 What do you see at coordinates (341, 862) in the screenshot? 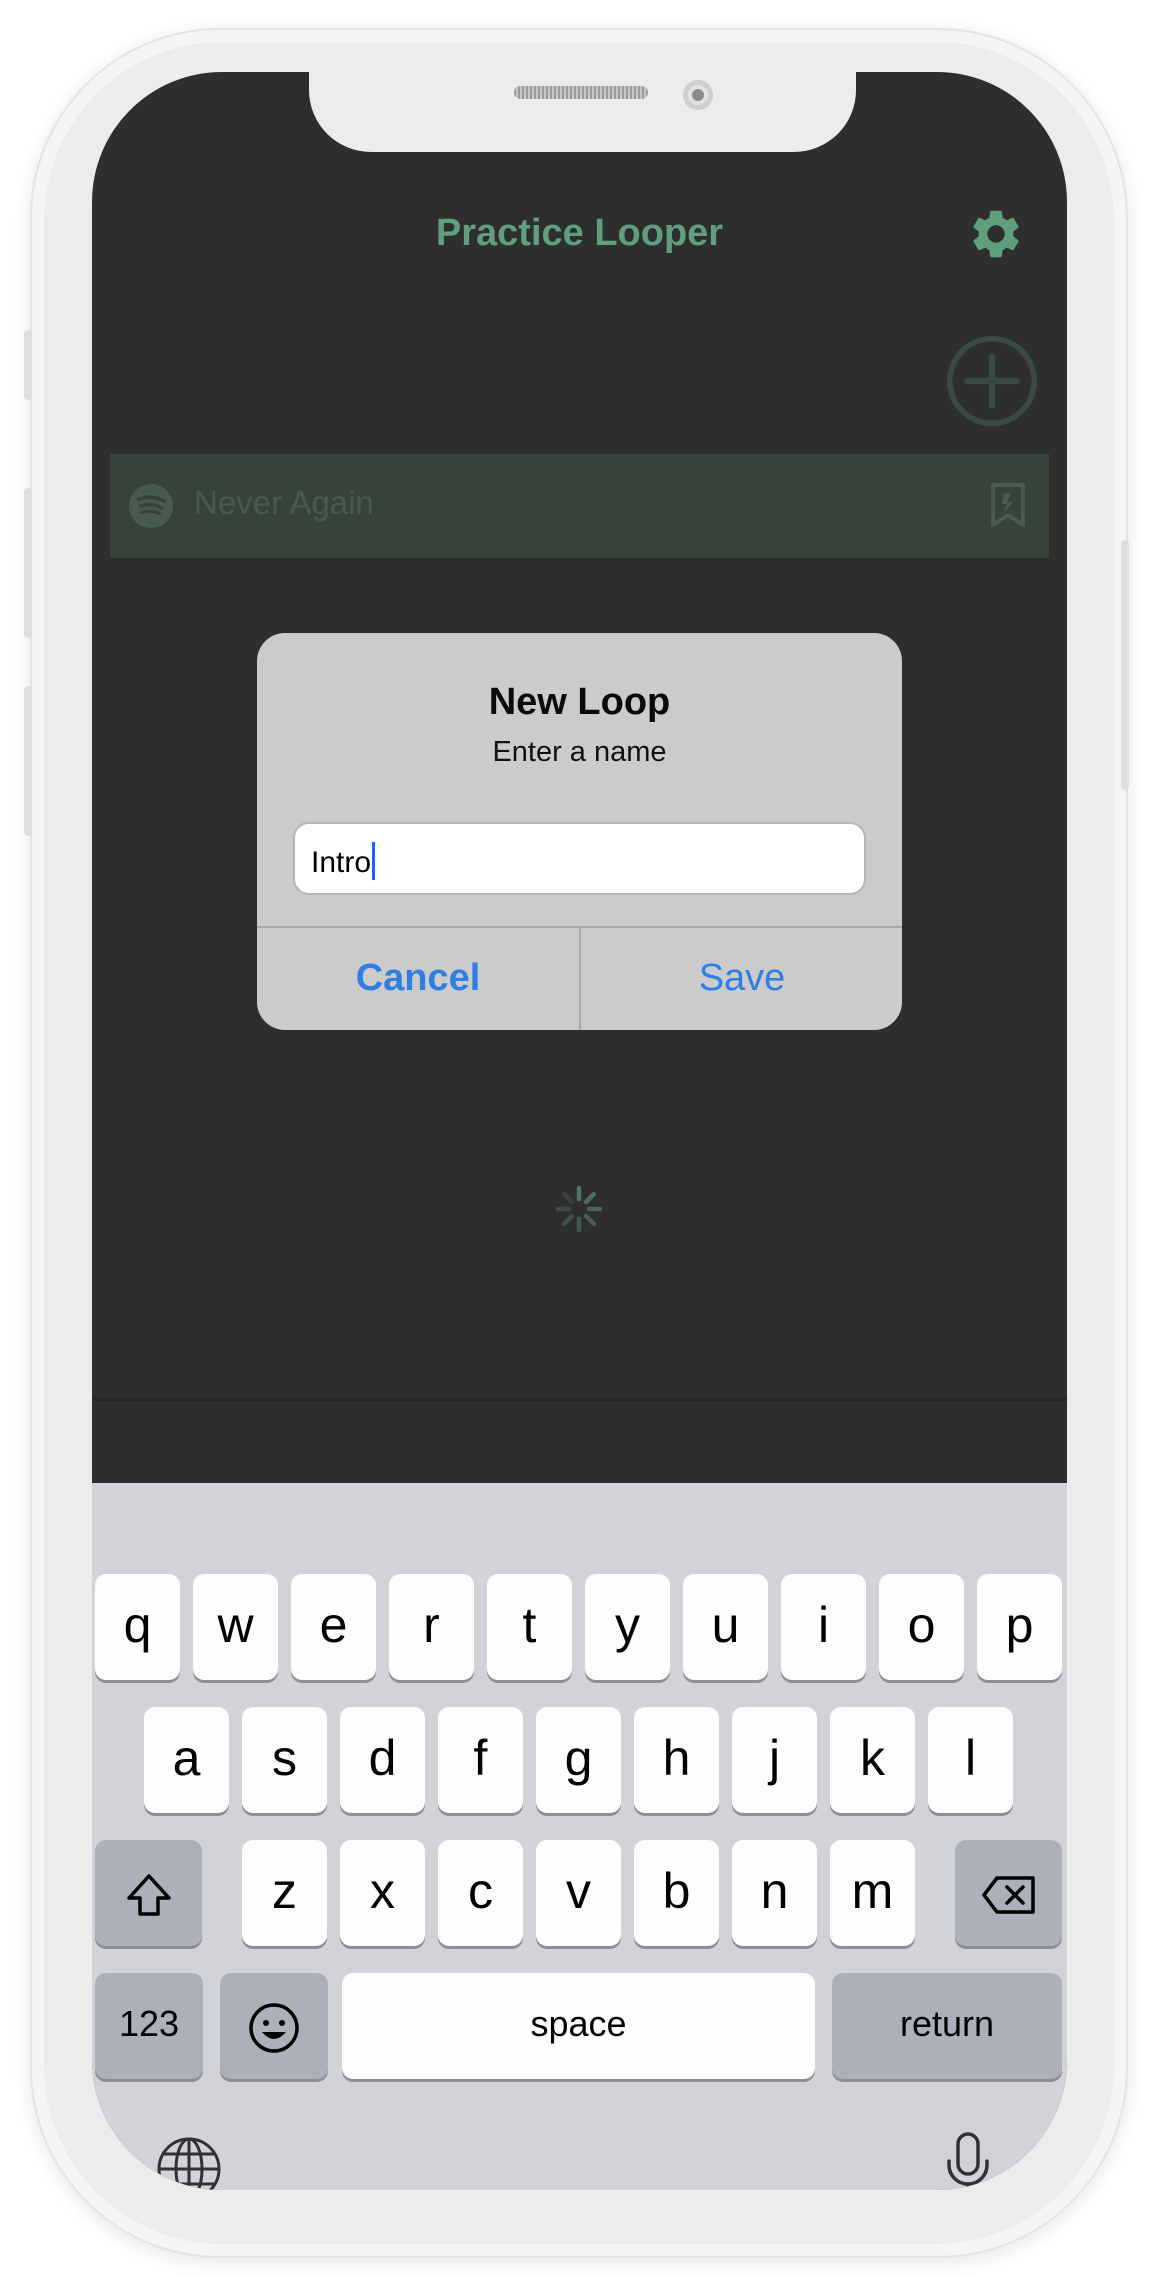
I see `loop-name-value: Intro` at bounding box center [341, 862].